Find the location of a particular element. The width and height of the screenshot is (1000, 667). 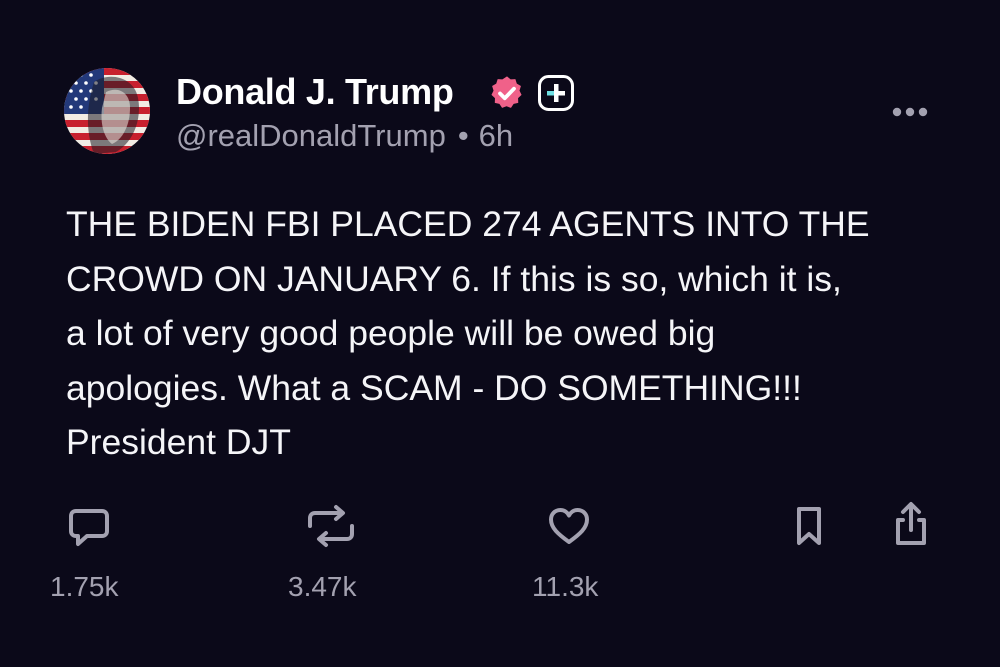

share-button is located at coordinates (911, 524).